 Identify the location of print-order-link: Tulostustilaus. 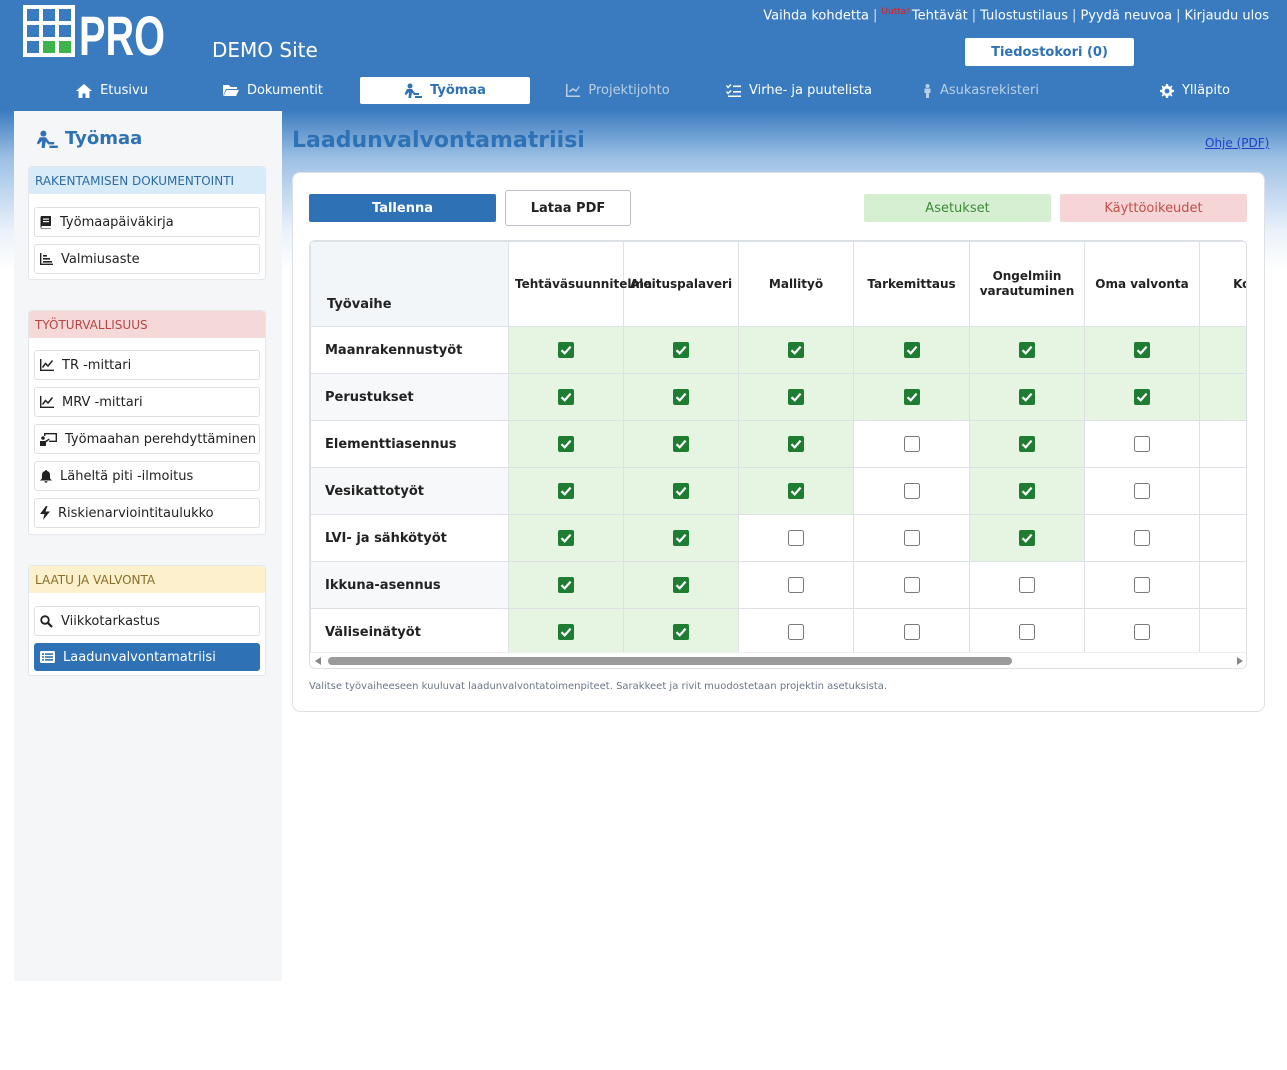
(1024, 15).